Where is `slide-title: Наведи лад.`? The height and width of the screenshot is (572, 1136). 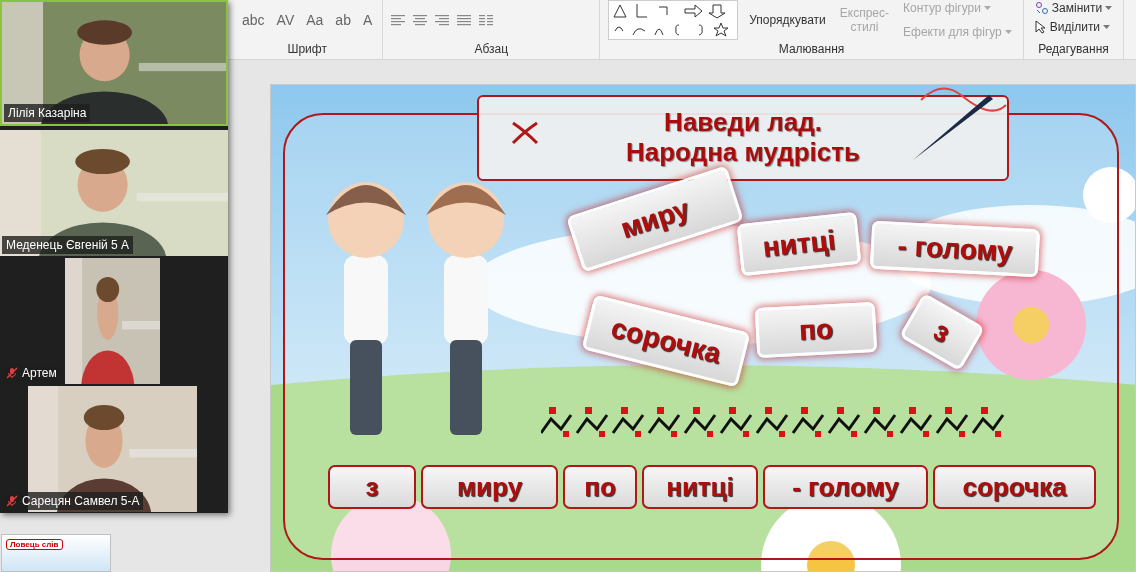
slide-title: Наведи лад. is located at coordinates (743, 123).